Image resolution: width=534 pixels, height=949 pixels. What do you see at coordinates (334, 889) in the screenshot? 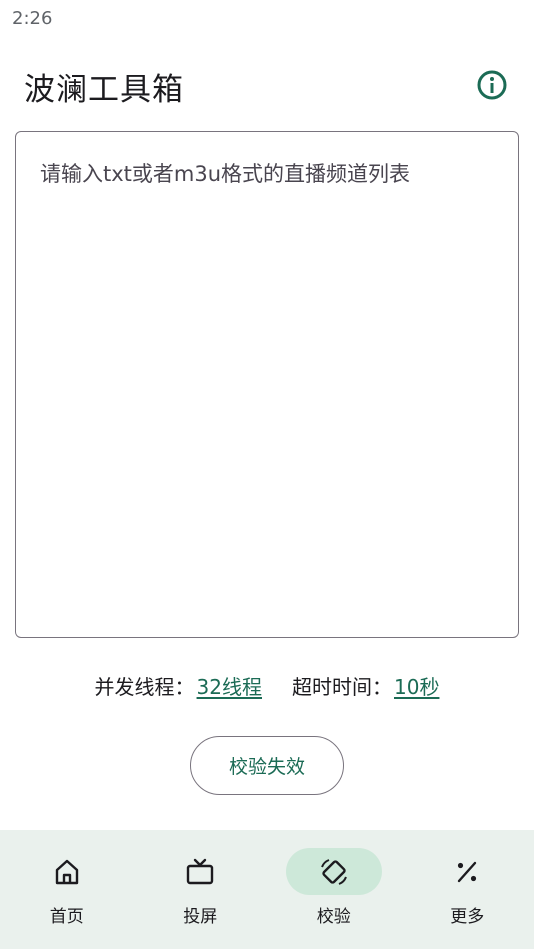
I see `nav-item-verify: 校验` at bounding box center [334, 889].